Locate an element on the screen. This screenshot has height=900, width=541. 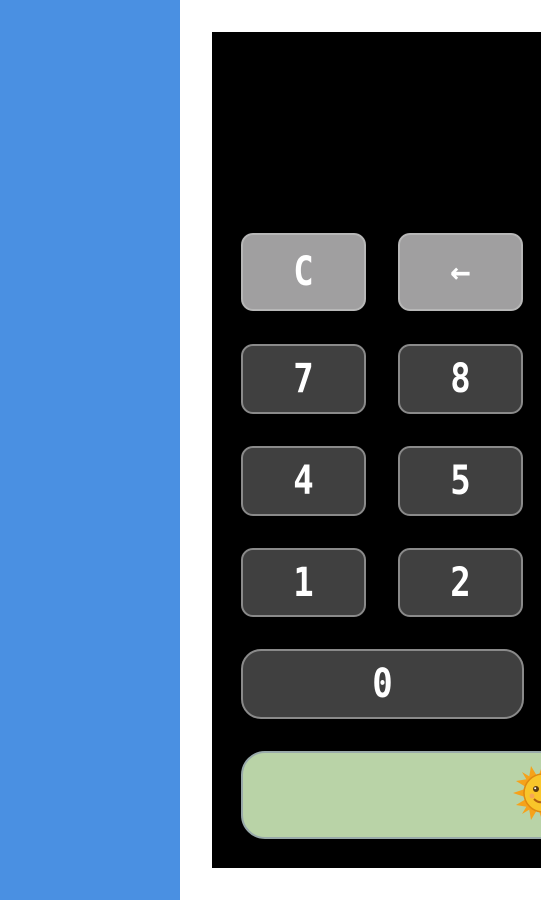
digit-1-label: 1 is located at coordinates (303, 582).